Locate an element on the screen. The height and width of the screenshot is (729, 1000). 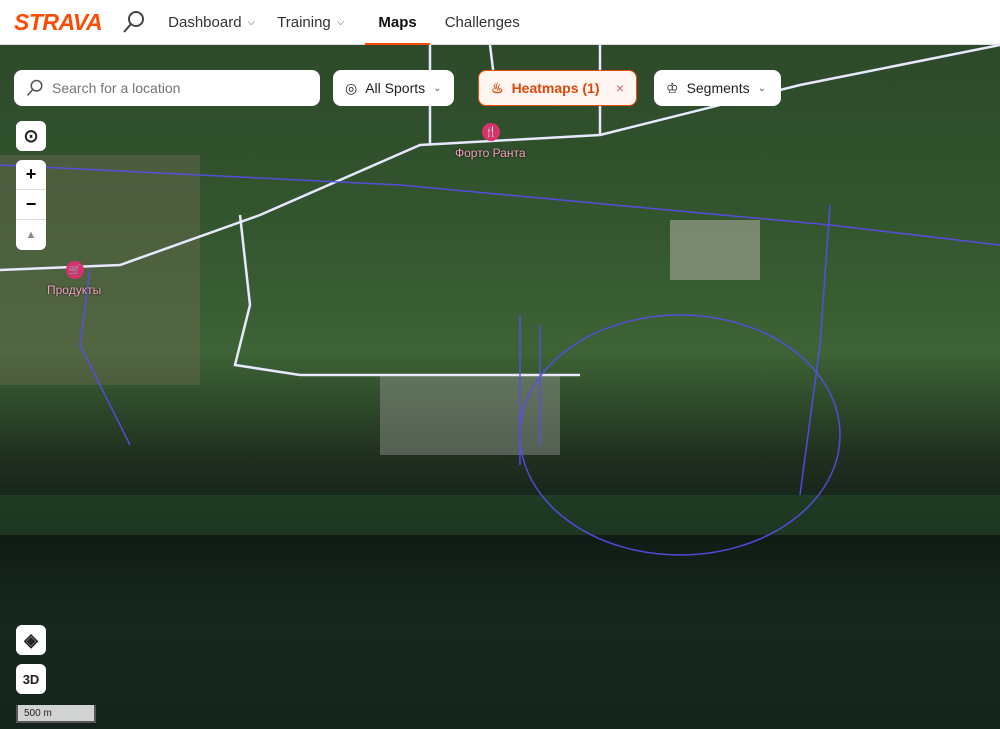
locate-button: ⊙ is located at coordinates (31, 136).